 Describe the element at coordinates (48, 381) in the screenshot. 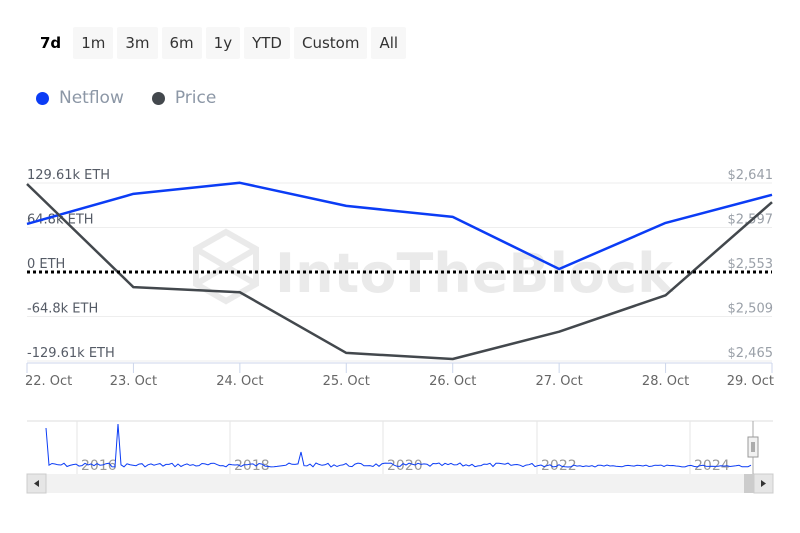

I see `x-tick-label: 22. Oct` at that location.